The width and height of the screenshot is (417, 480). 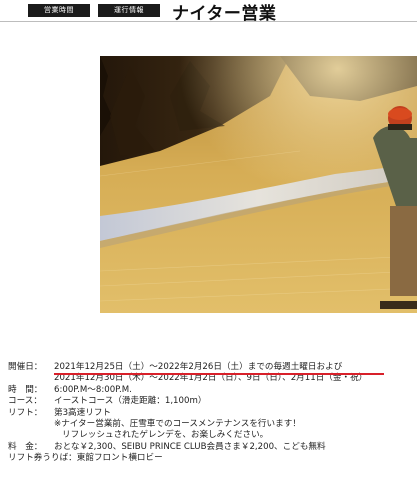 I want to click on enjoy-note: リフレッシュされたゲレンデを、お楽しみください。, so click(x=165, y=435).